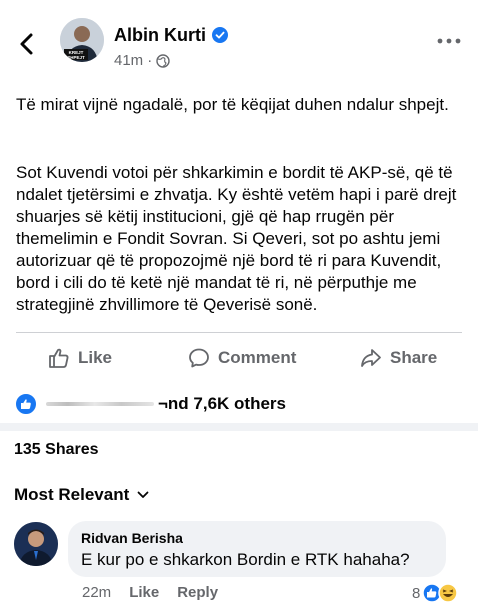  Describe the element at coordinates (27, 44) in the screenshot. I see `back-arrow-icon` at that location.